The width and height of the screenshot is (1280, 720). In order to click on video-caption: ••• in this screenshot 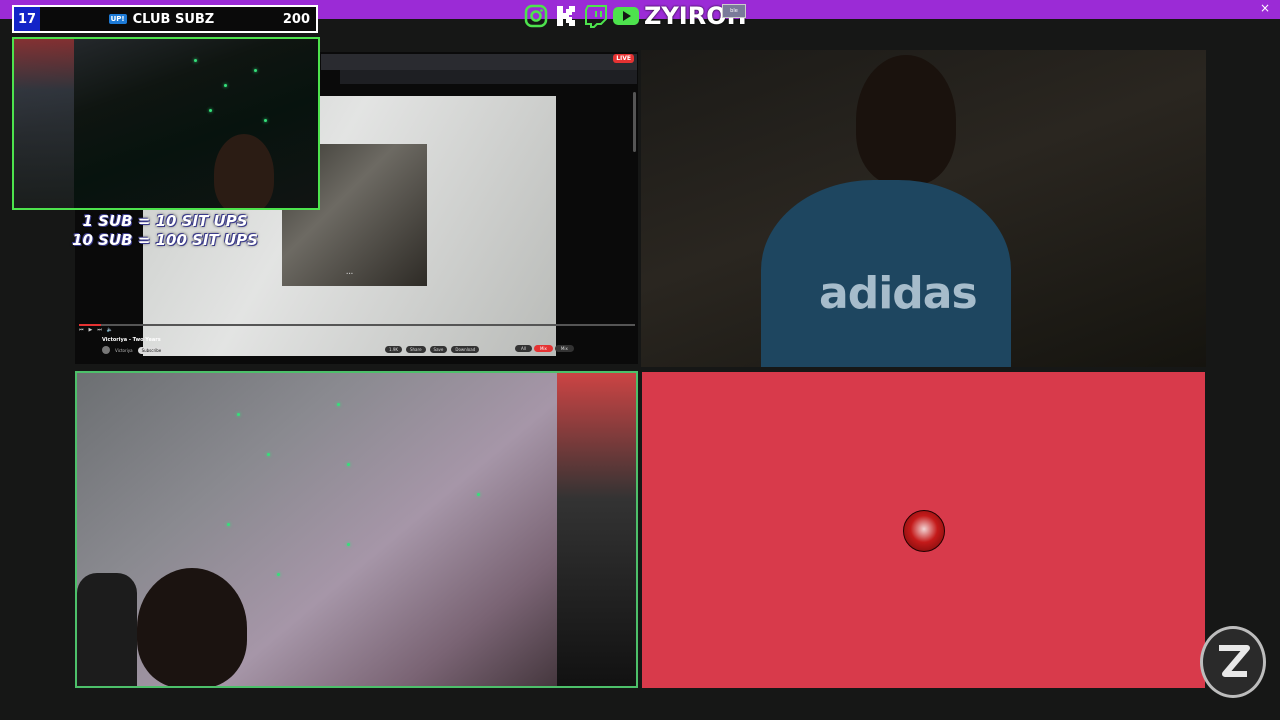, I will do `click(350, 273)`.